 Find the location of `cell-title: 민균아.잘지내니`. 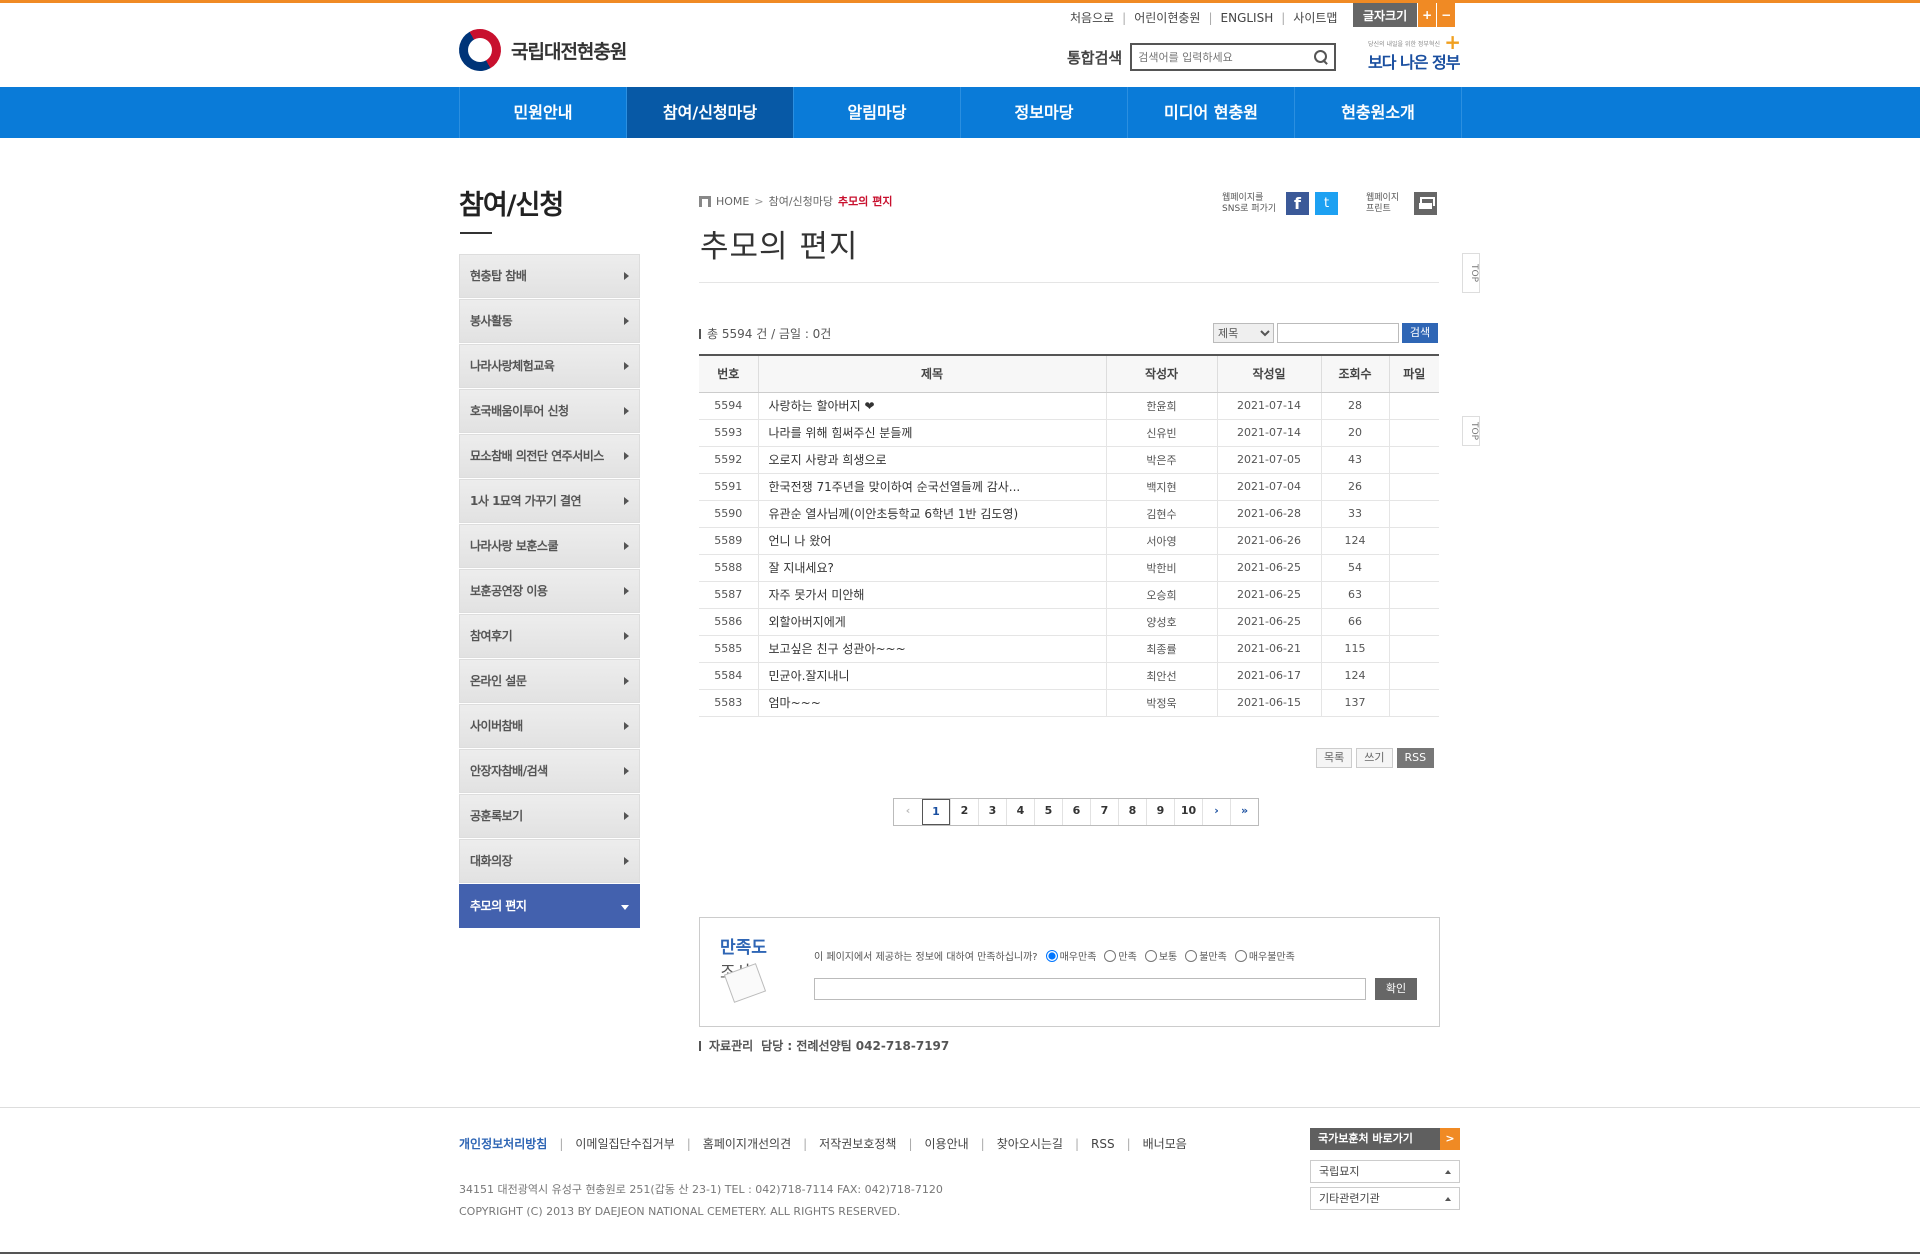

cell-title: 민균아.잘지내니 is located at coordinates (931, 676).